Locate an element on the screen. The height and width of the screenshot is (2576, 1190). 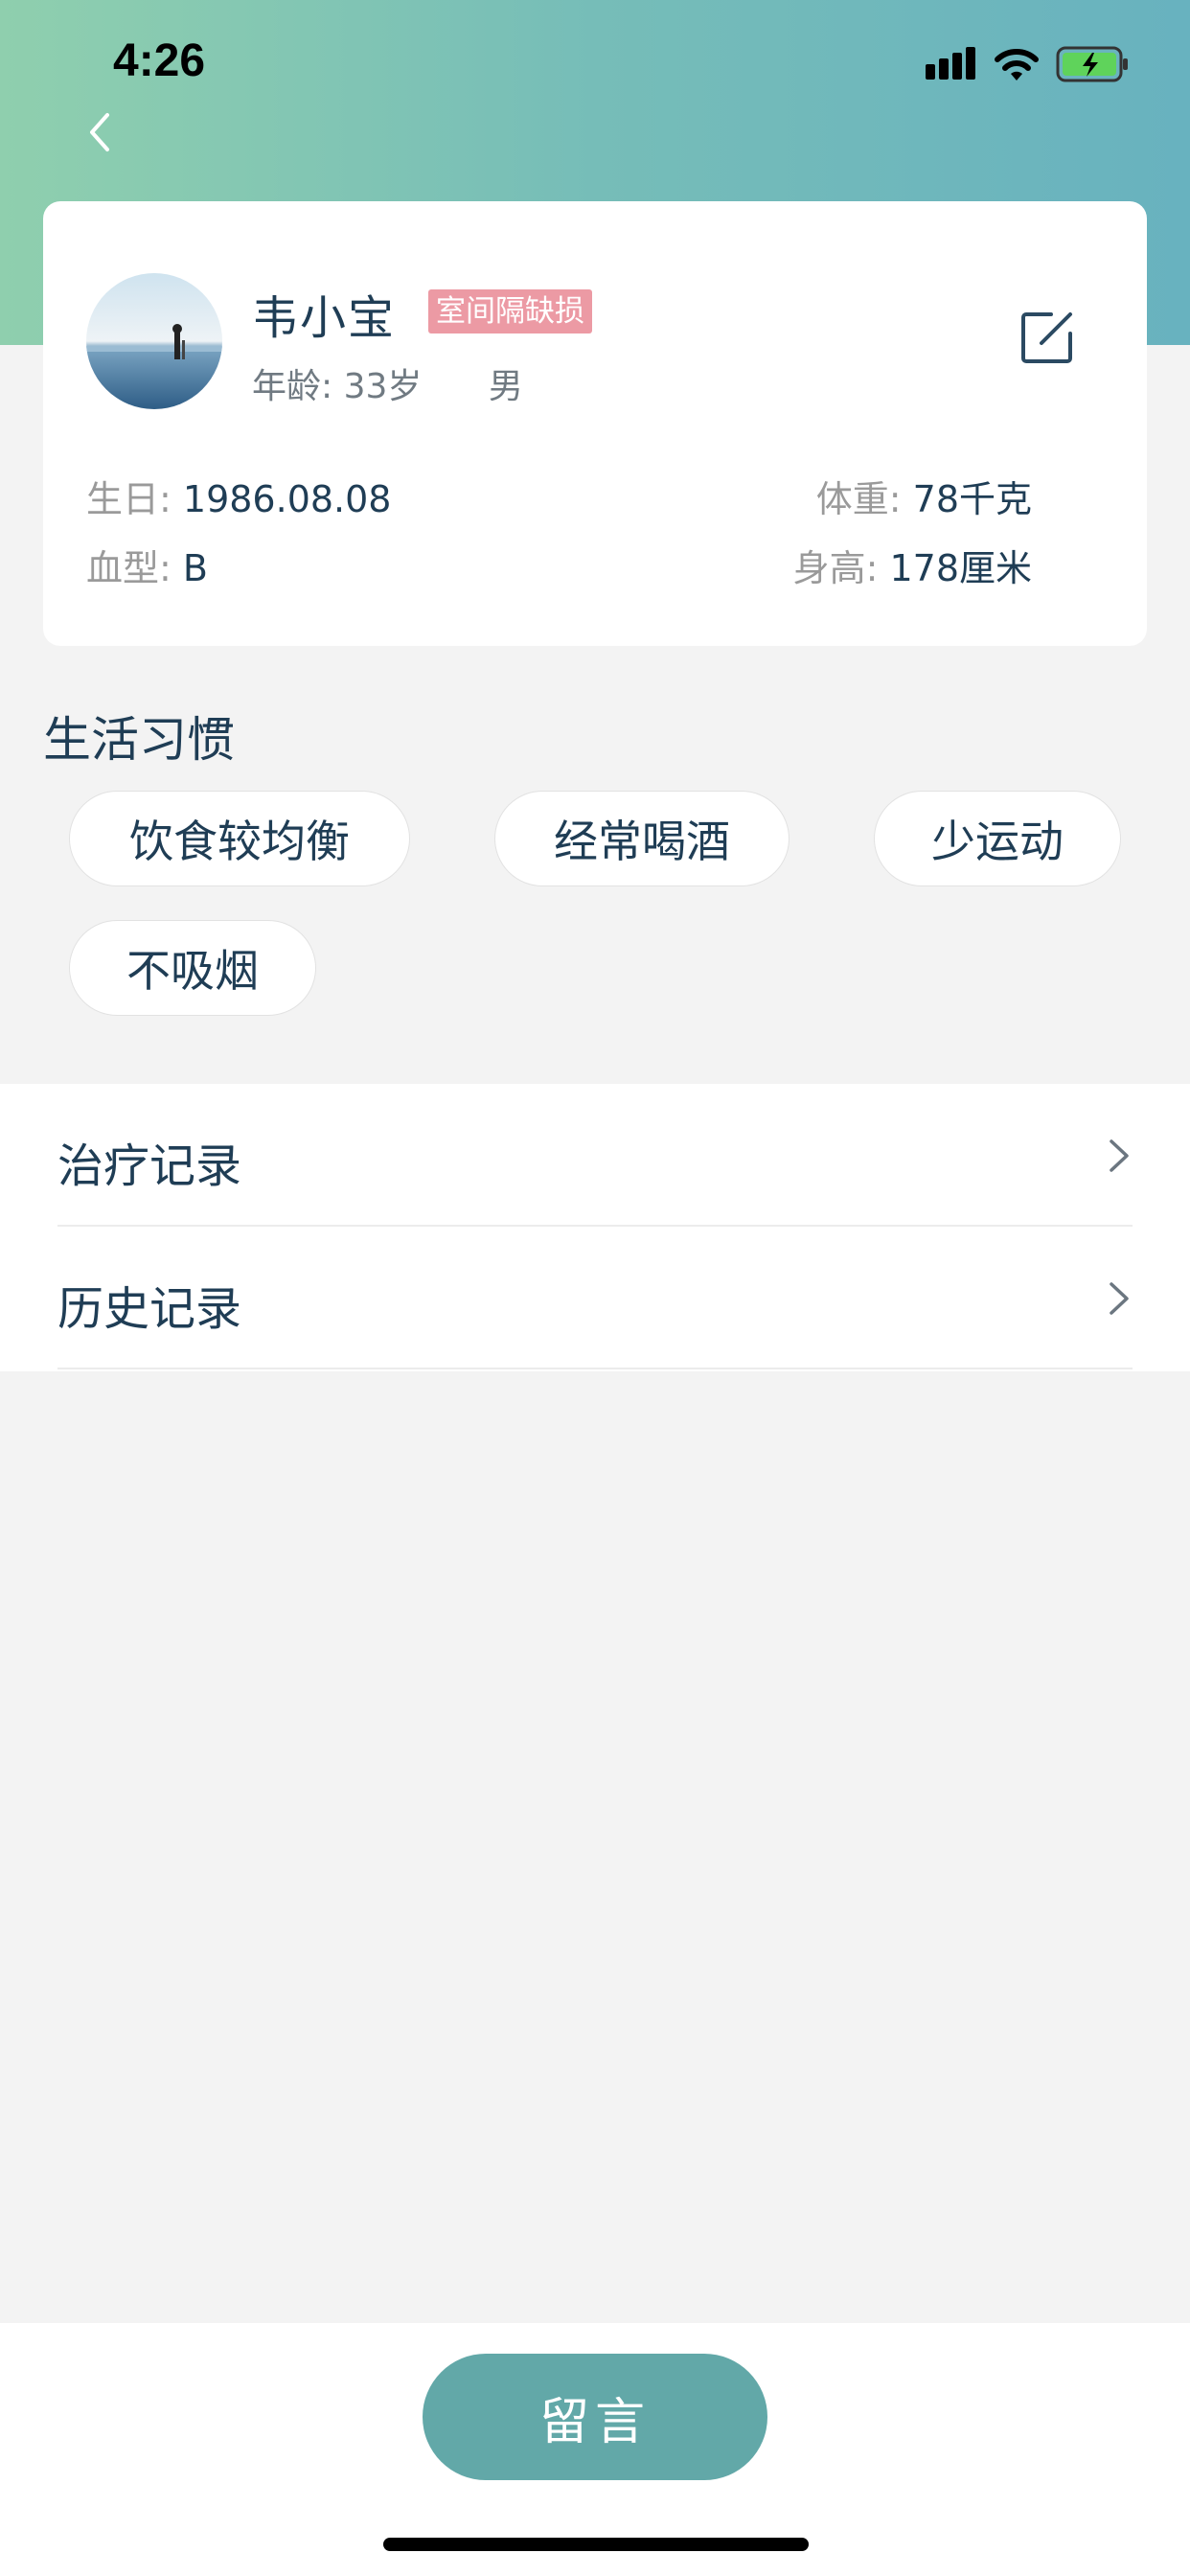
birthday-label: 生日: is located at coordinates (129, 499).